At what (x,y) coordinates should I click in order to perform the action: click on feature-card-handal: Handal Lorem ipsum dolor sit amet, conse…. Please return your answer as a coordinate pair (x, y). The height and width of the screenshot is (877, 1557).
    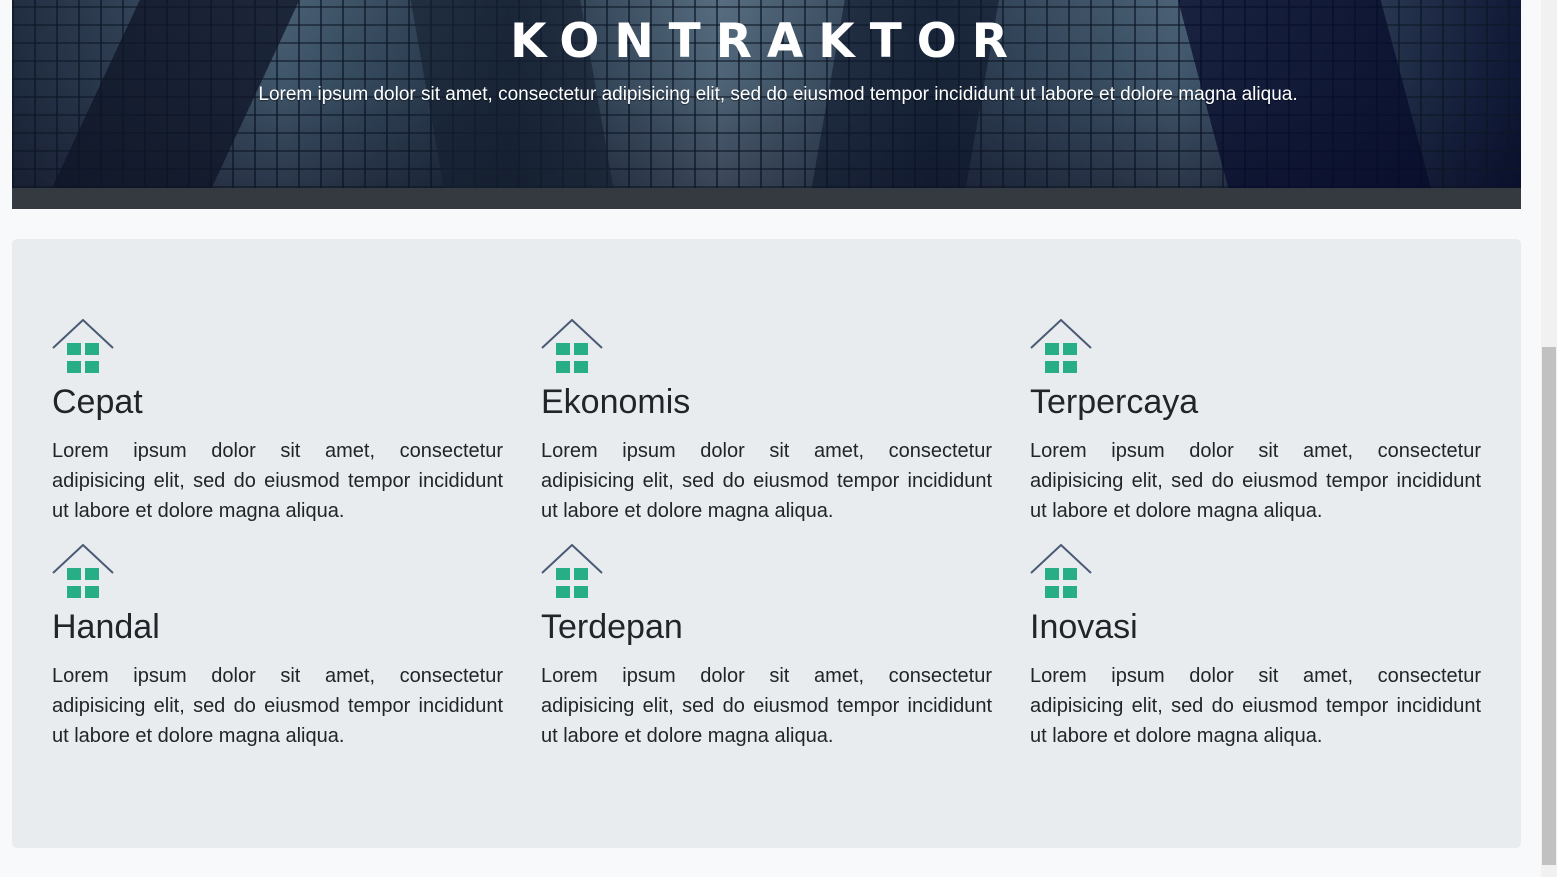
    Looking at the image, I should click on (277, 645).